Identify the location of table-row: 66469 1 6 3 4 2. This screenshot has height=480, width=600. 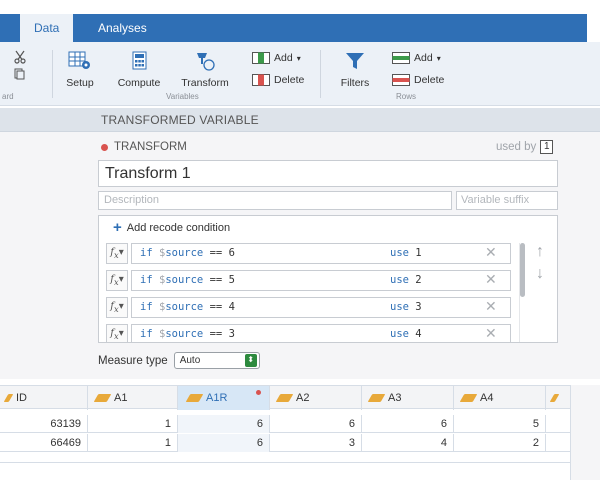
(285, 443).